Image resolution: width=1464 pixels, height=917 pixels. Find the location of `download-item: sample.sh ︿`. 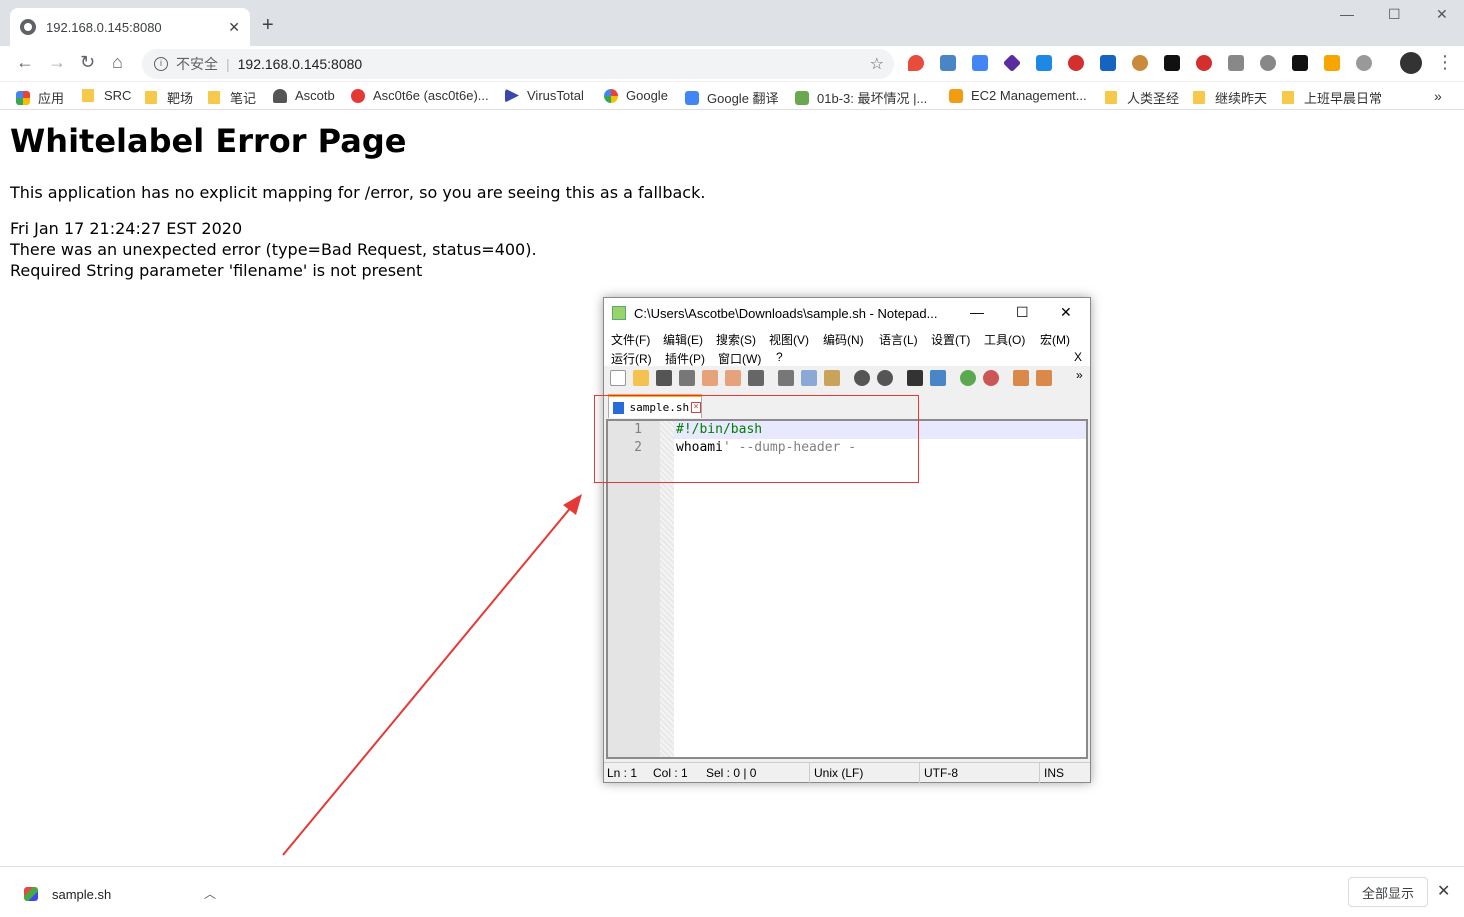

download-item: sample.sh ︿ is located at coordinates (128, 894).